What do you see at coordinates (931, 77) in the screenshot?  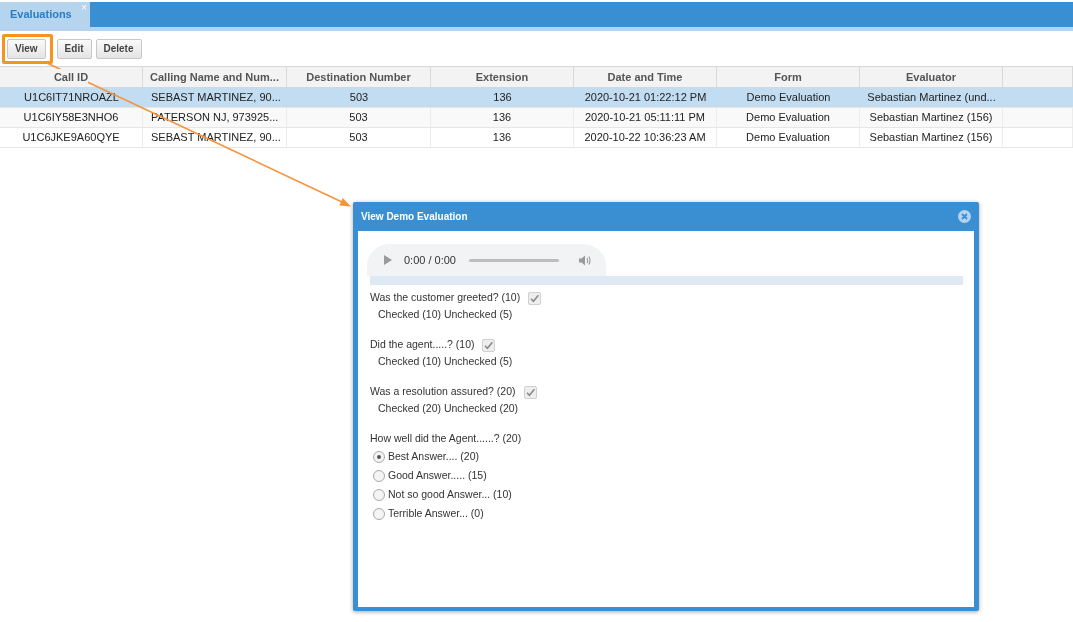 I see `column-header: Evaluator` at bounding box center [931, 77].